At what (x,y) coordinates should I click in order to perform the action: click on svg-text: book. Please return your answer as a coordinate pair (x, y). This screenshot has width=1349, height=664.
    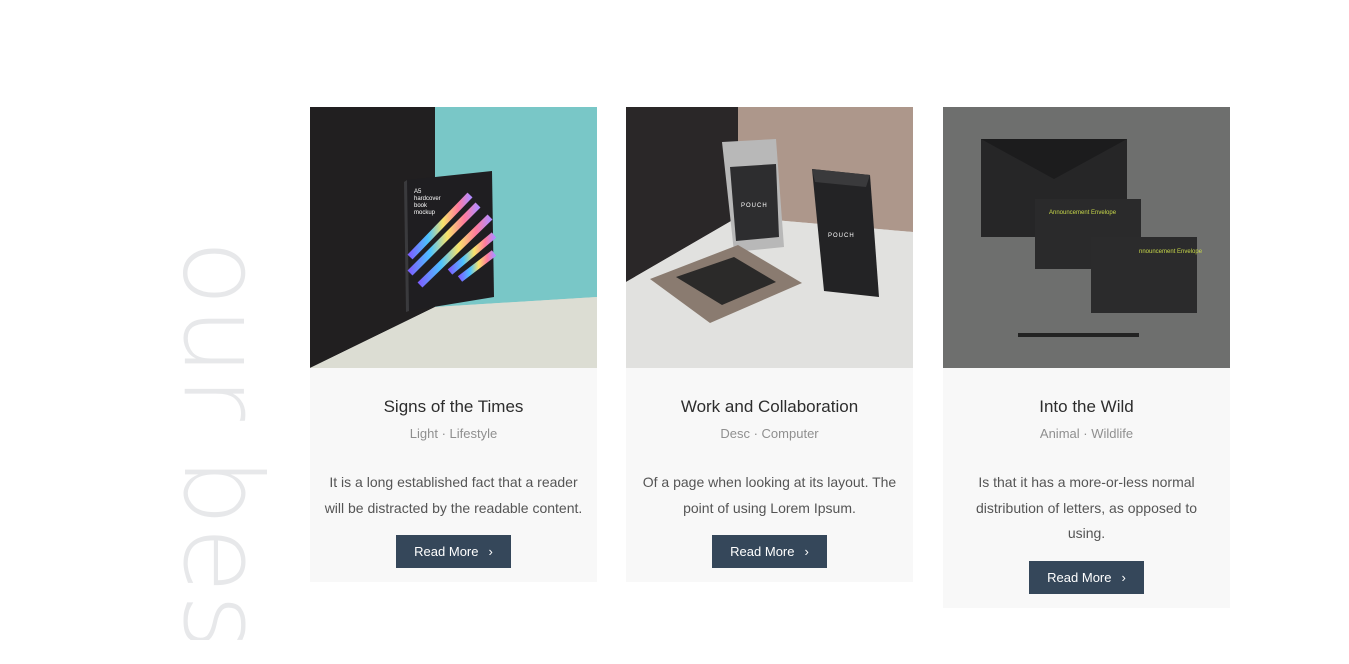
    Looking at the image, I should click on (421, 206).